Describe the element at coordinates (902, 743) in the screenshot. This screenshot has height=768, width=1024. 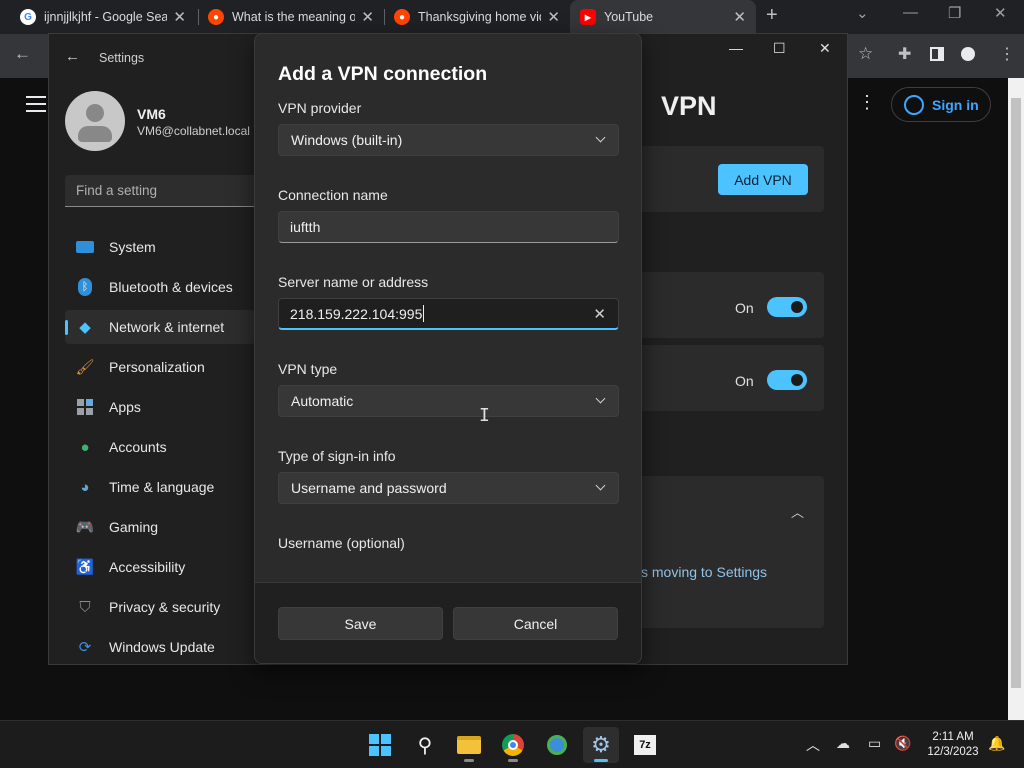
I see `sound-muted-icon: 🔇` at that location.